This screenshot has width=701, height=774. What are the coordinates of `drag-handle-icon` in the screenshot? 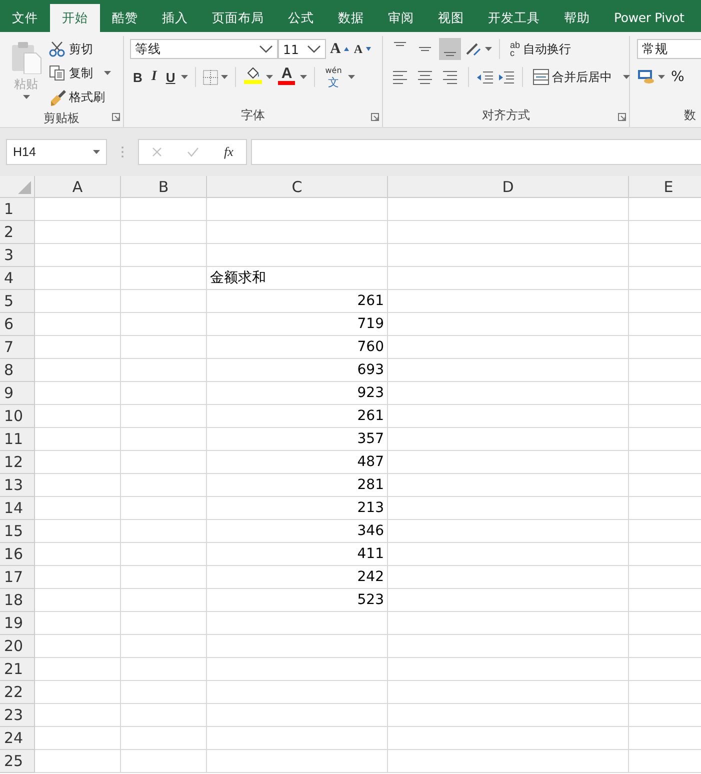 It's located at (122, 152).